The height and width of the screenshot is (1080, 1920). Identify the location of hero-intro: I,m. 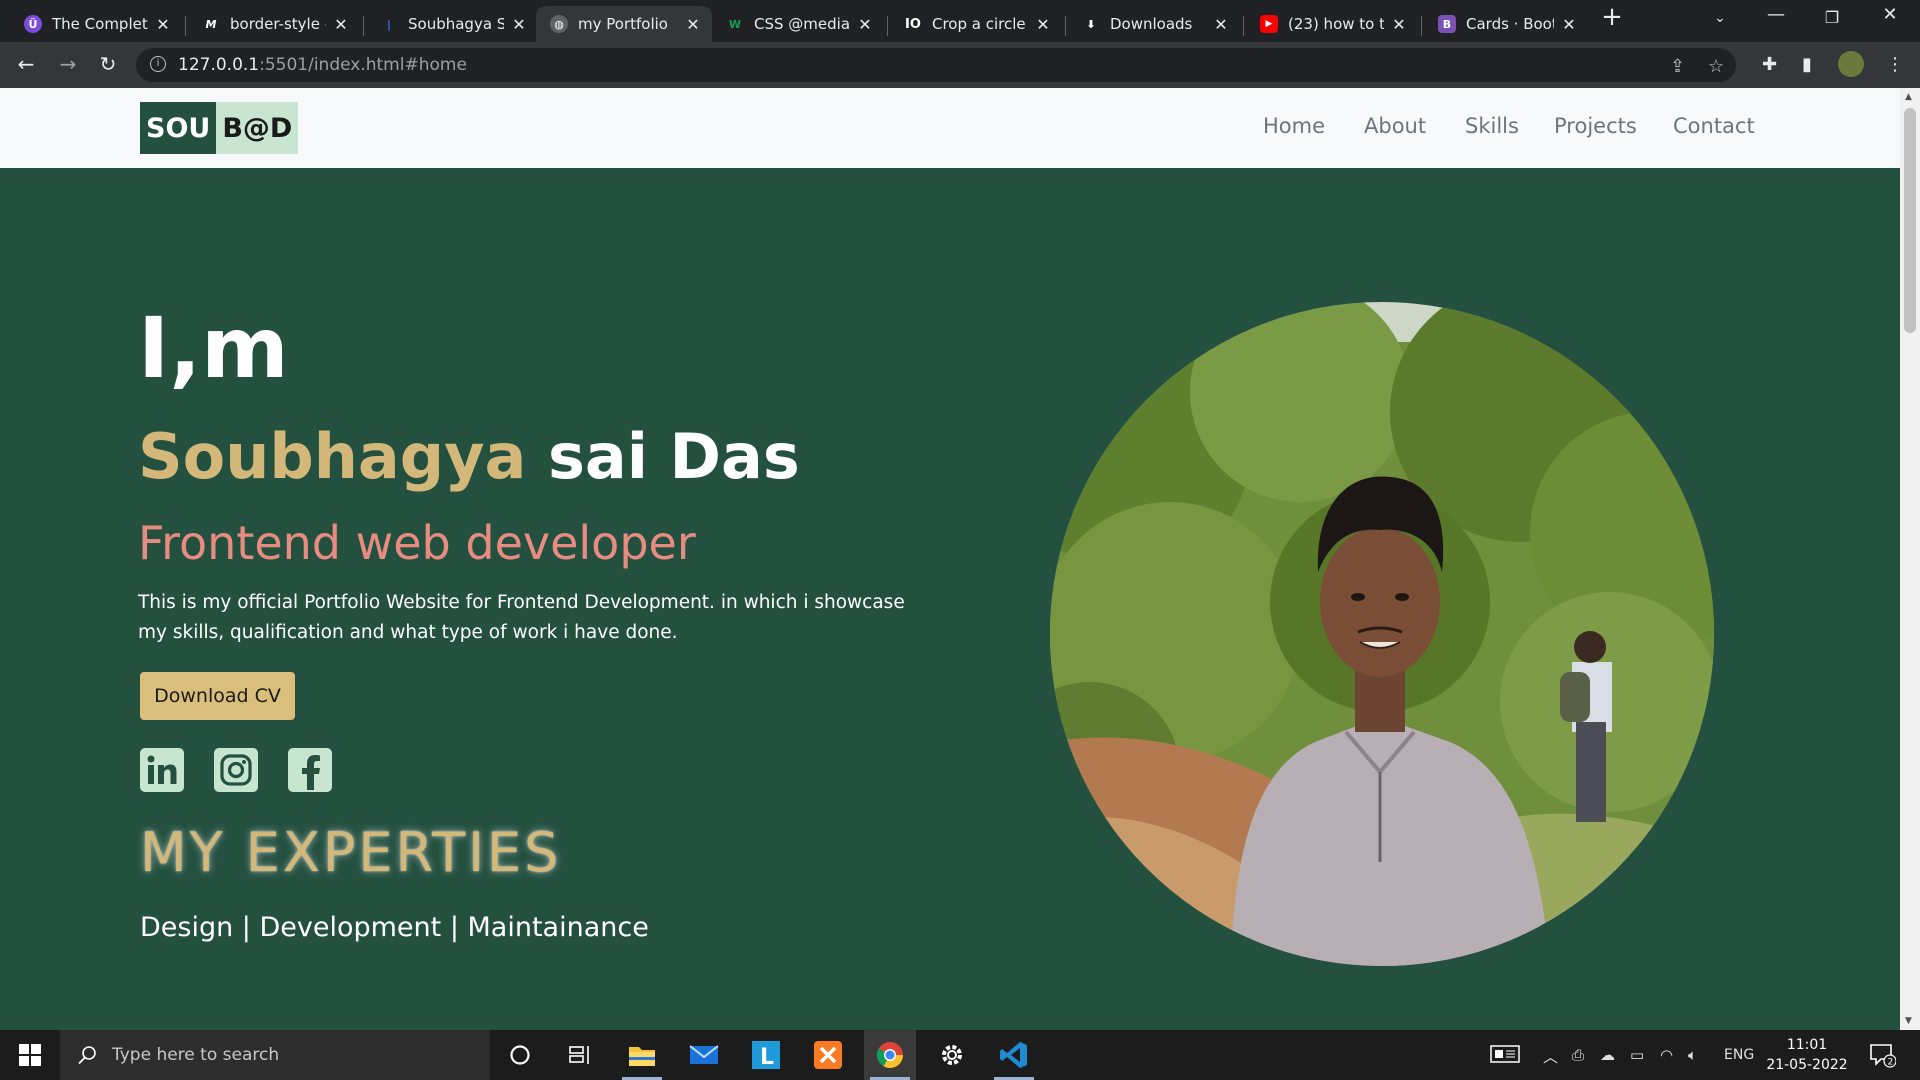
(213, 348).